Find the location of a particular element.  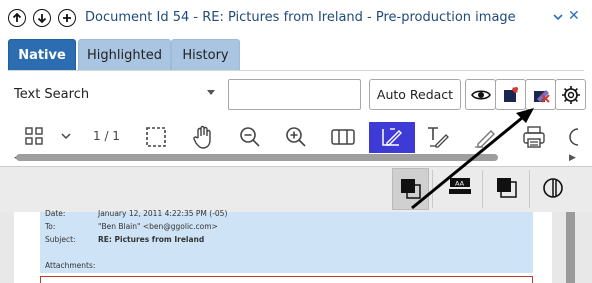

redaction-box is located at coordinates (286, 279).